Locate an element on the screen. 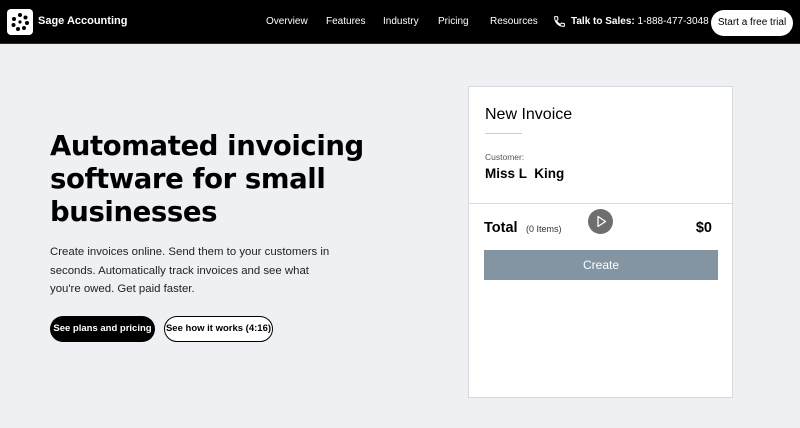  divider is located at coordinates (600, 203).